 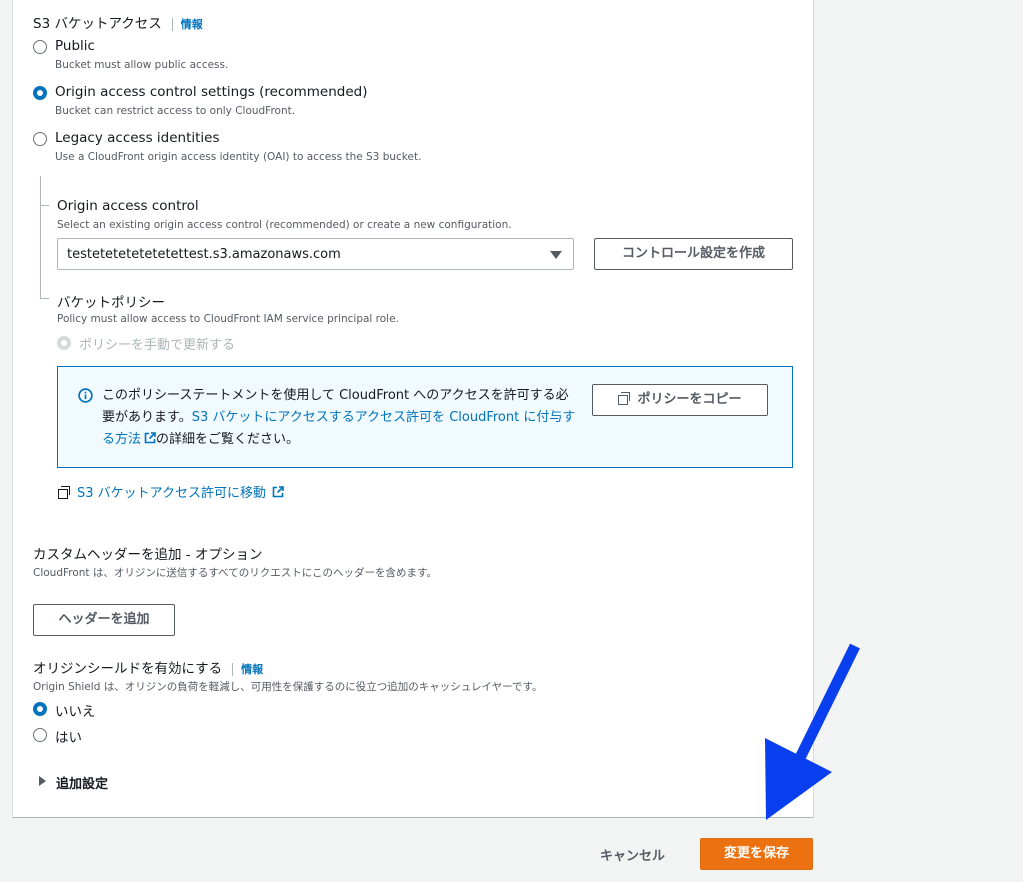 What do you see at coordinates (40, 47) in the screenshot?
I see `radio-public` at bounding box center [40, 47].